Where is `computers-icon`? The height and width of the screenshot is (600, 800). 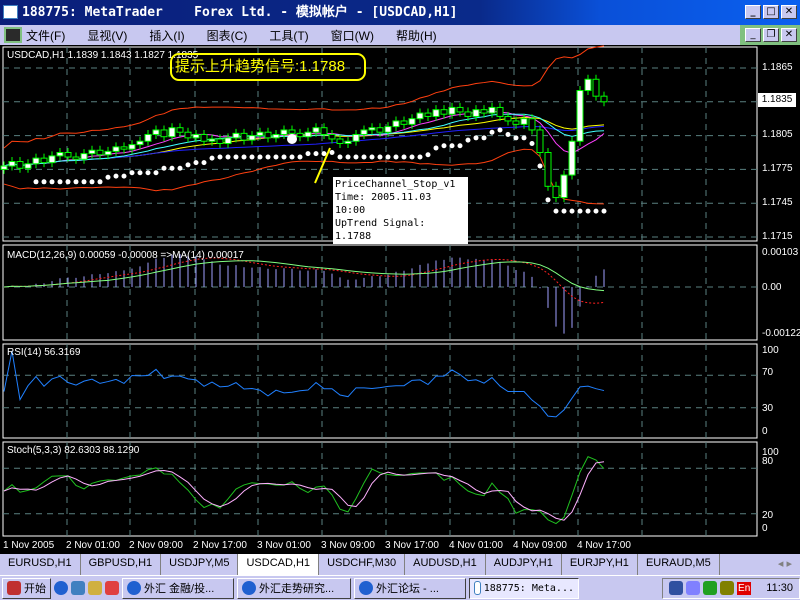
computers-icon is located at coordinates (727, 588).